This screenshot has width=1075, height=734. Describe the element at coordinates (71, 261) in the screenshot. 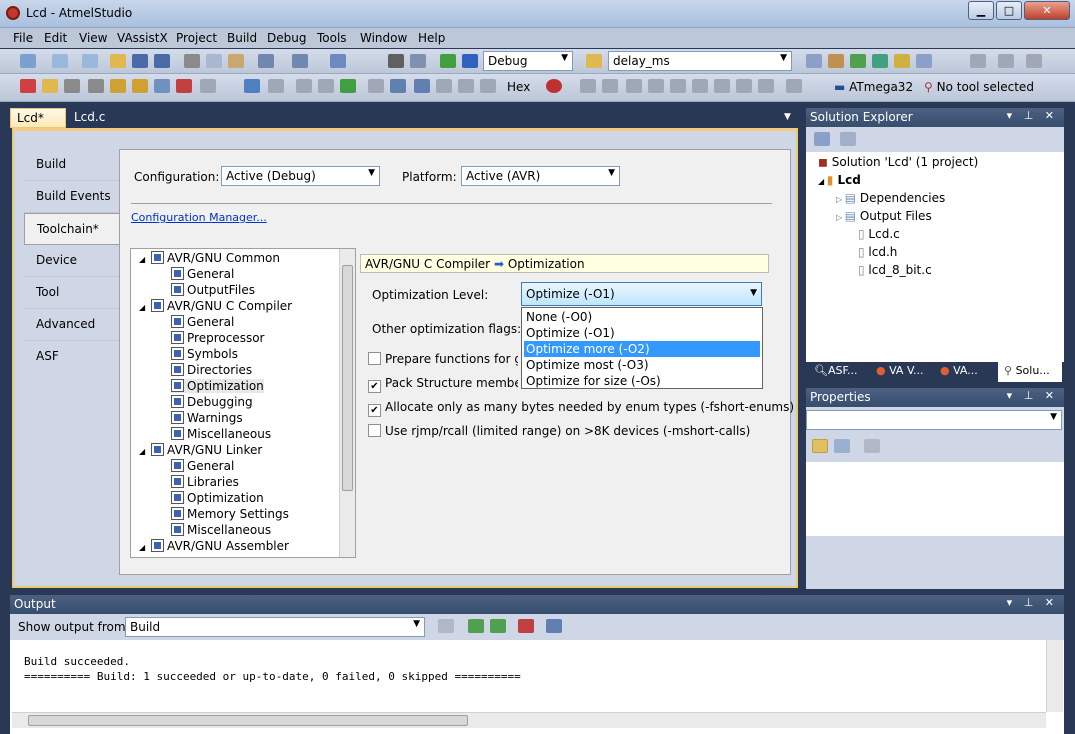

I see `vtab-device: Device` at that location.